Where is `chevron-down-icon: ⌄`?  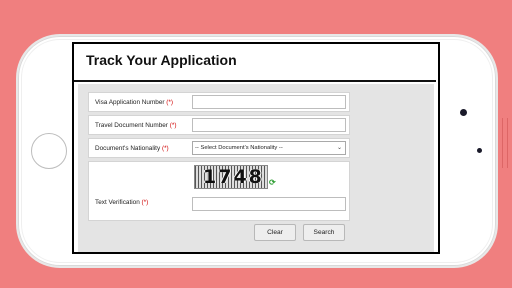 chevron-down-icon: ⌄ is located at coordinates (339, 148).